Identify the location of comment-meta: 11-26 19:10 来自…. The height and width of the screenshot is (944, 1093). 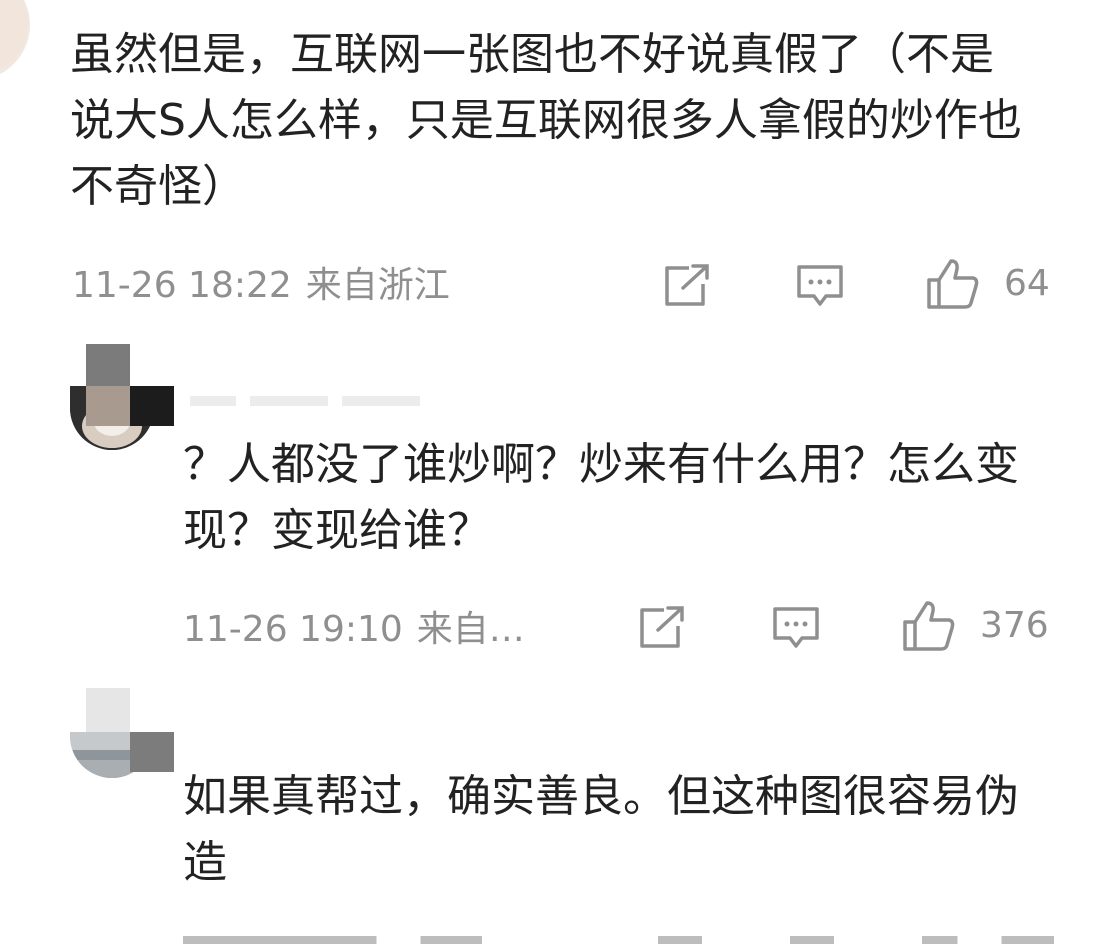
(361, 630).